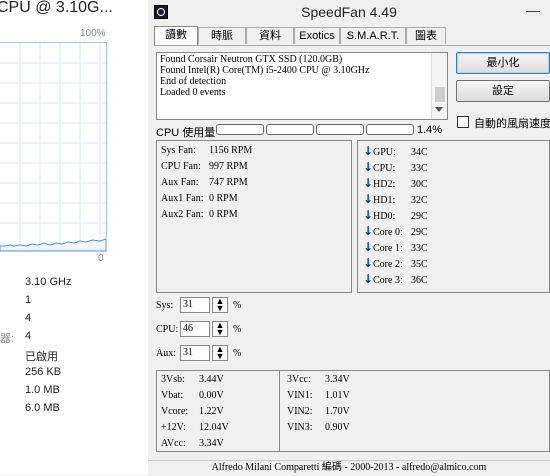  Describe the element at coordinates (28, 336) in the screenshot. I see `stat-logical: 4` at that location.